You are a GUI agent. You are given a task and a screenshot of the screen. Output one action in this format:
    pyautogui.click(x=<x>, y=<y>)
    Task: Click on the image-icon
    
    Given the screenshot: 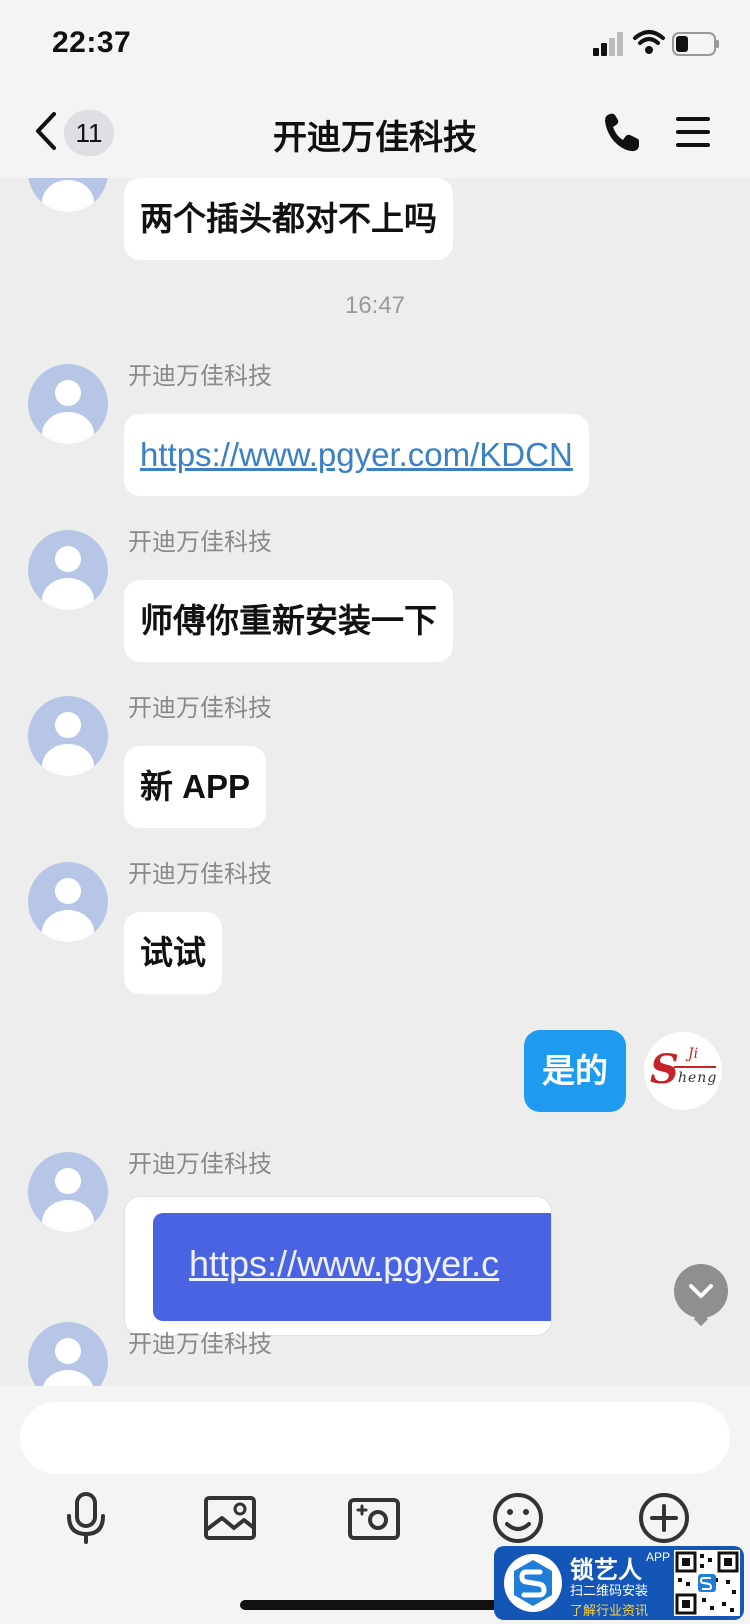 What is the action you would take?
    pyautogui.click(x=230, y=1518)
    